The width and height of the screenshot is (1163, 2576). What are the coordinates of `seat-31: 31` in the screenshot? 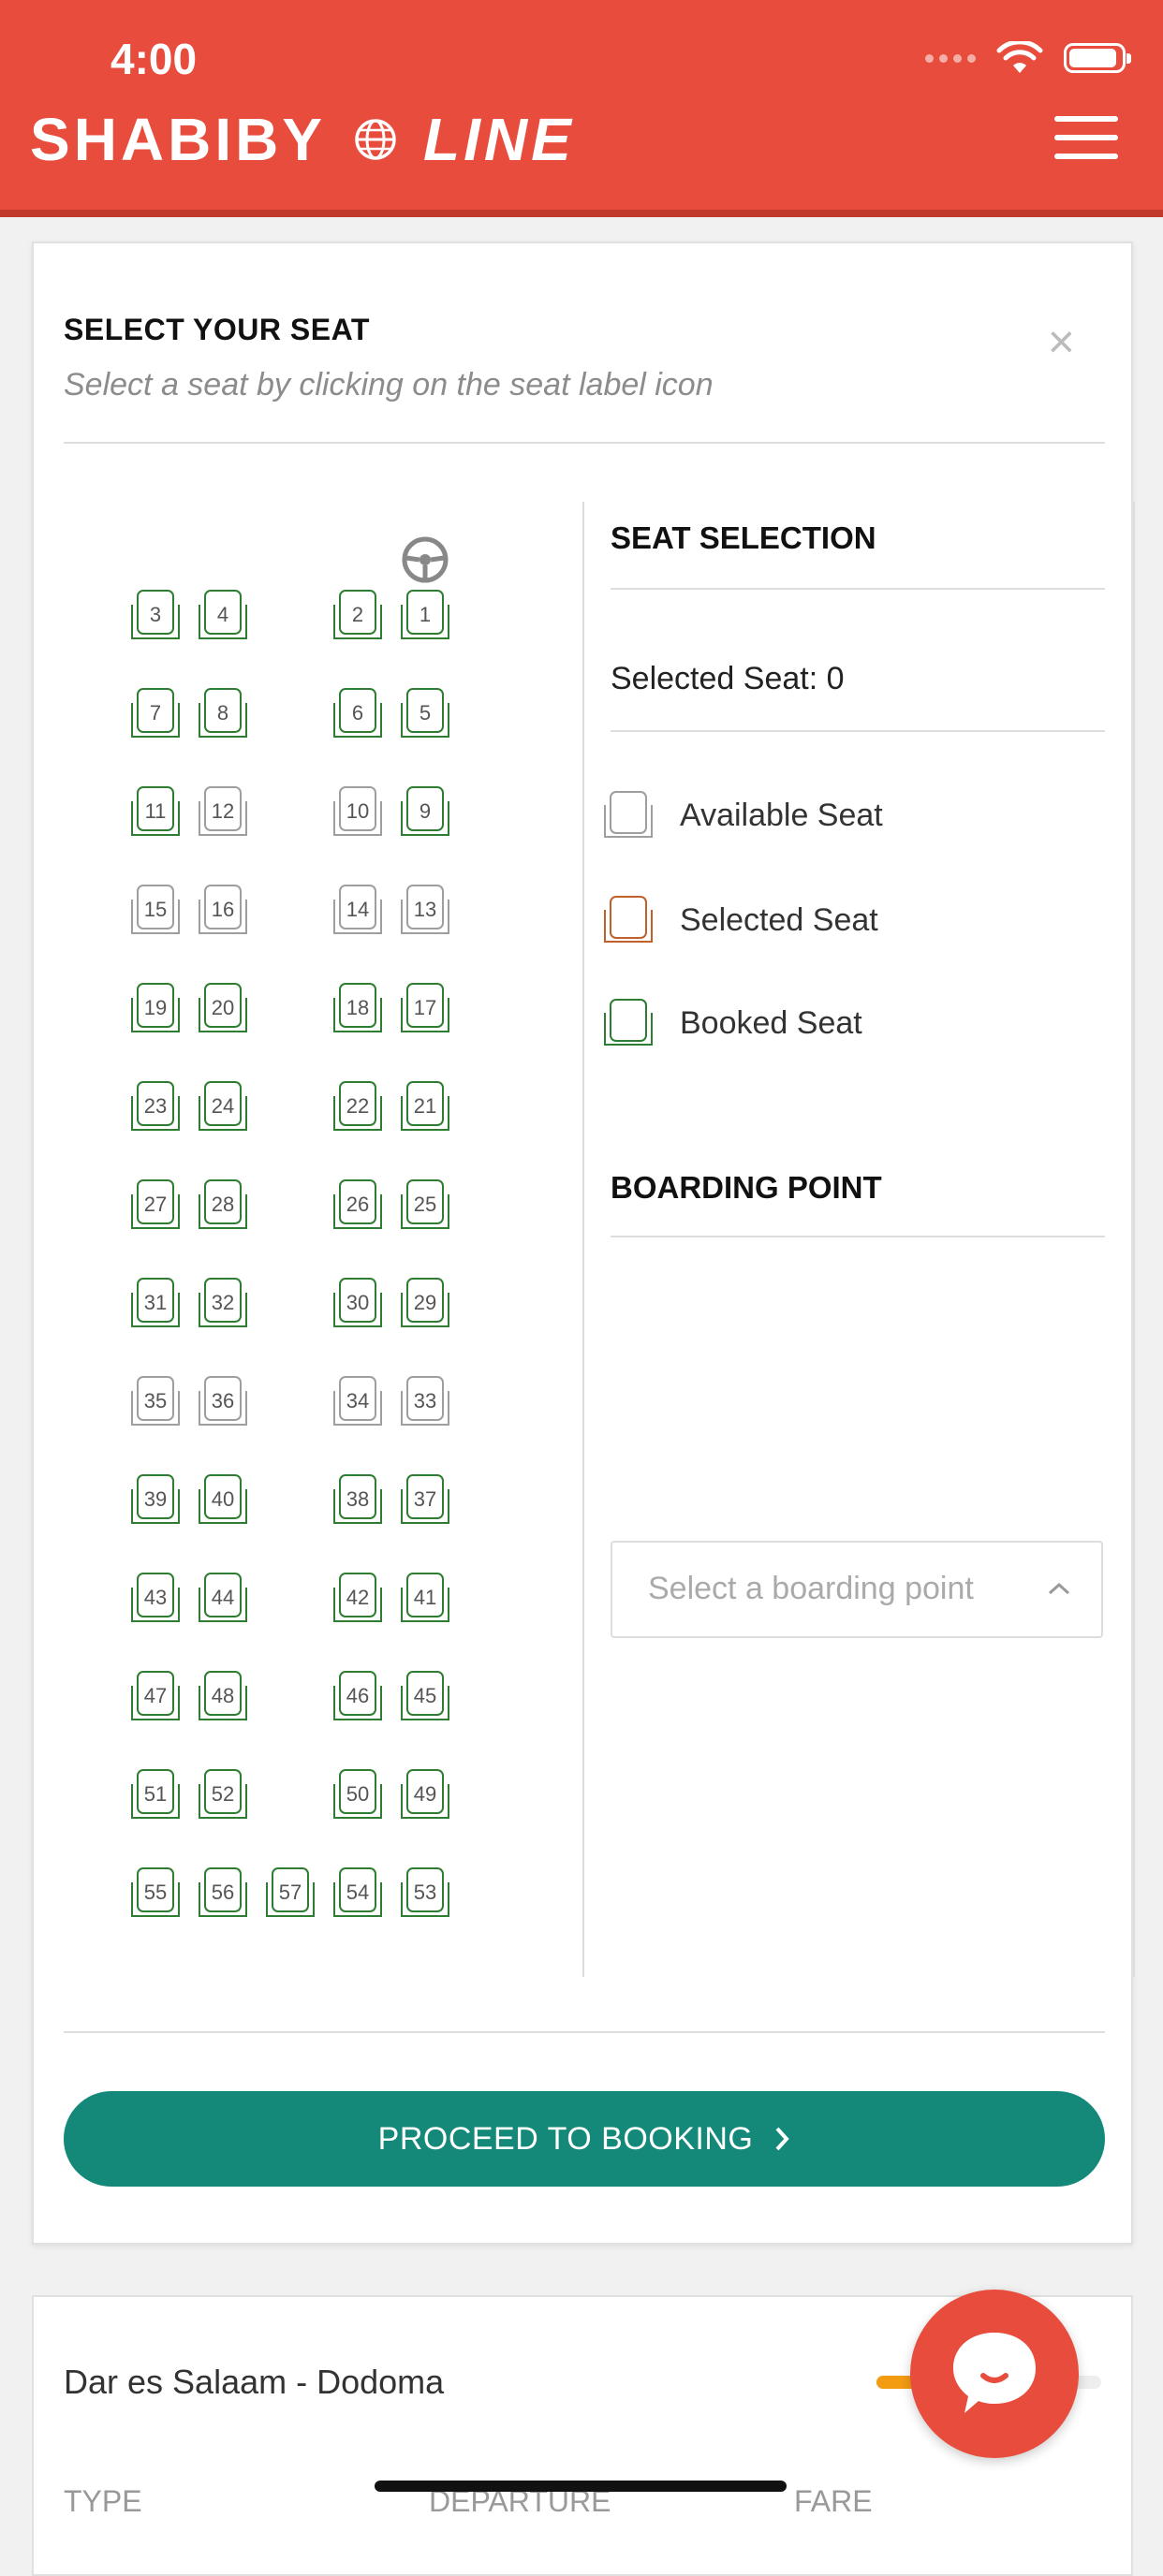 It's located at (155, 1303).